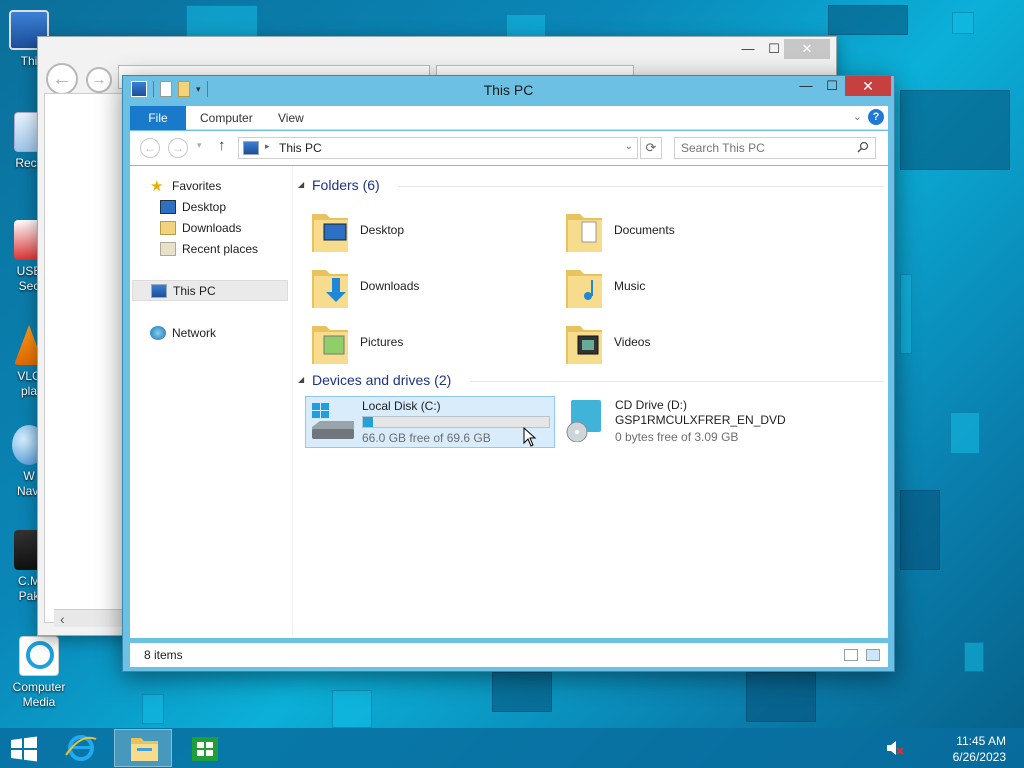 This screenshot has height=768, width=1024. I want to click on desktop-folder-icon, so click(330, 233).